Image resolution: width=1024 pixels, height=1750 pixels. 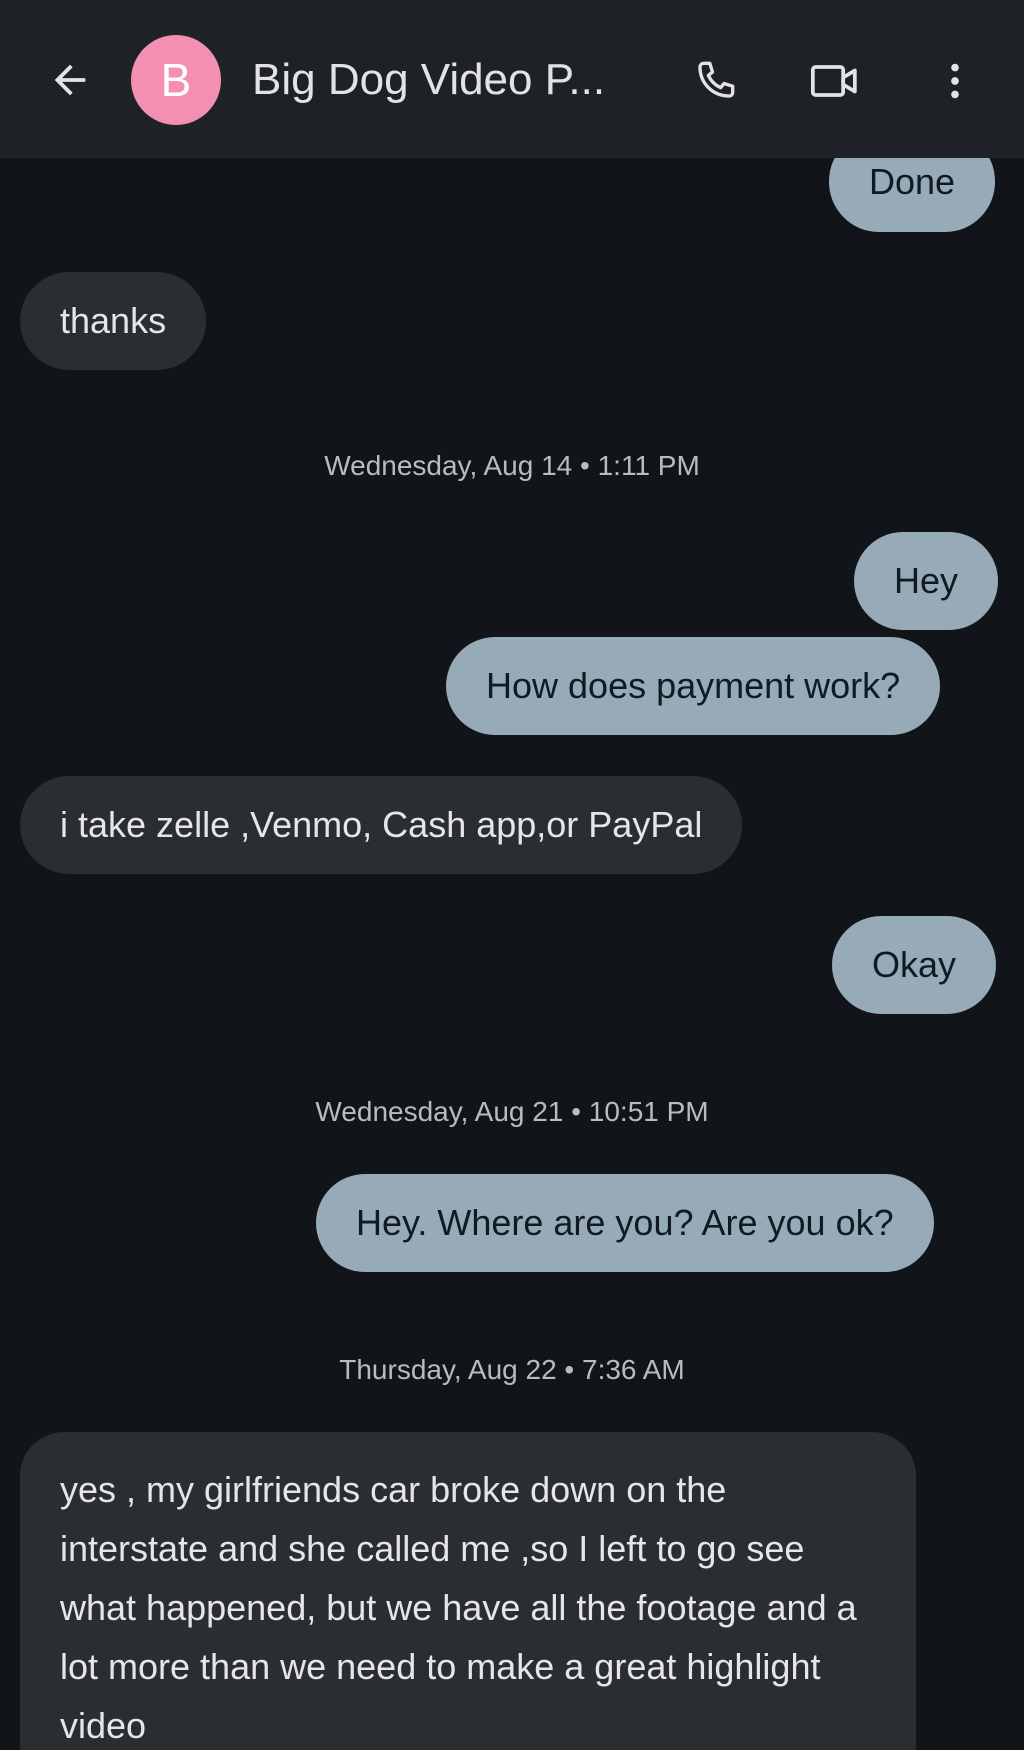 What do you see at coordinates (693, 686) in the screenshot?
I see `message-outgoing: How does payment work?` at bounding box center [693, 686].